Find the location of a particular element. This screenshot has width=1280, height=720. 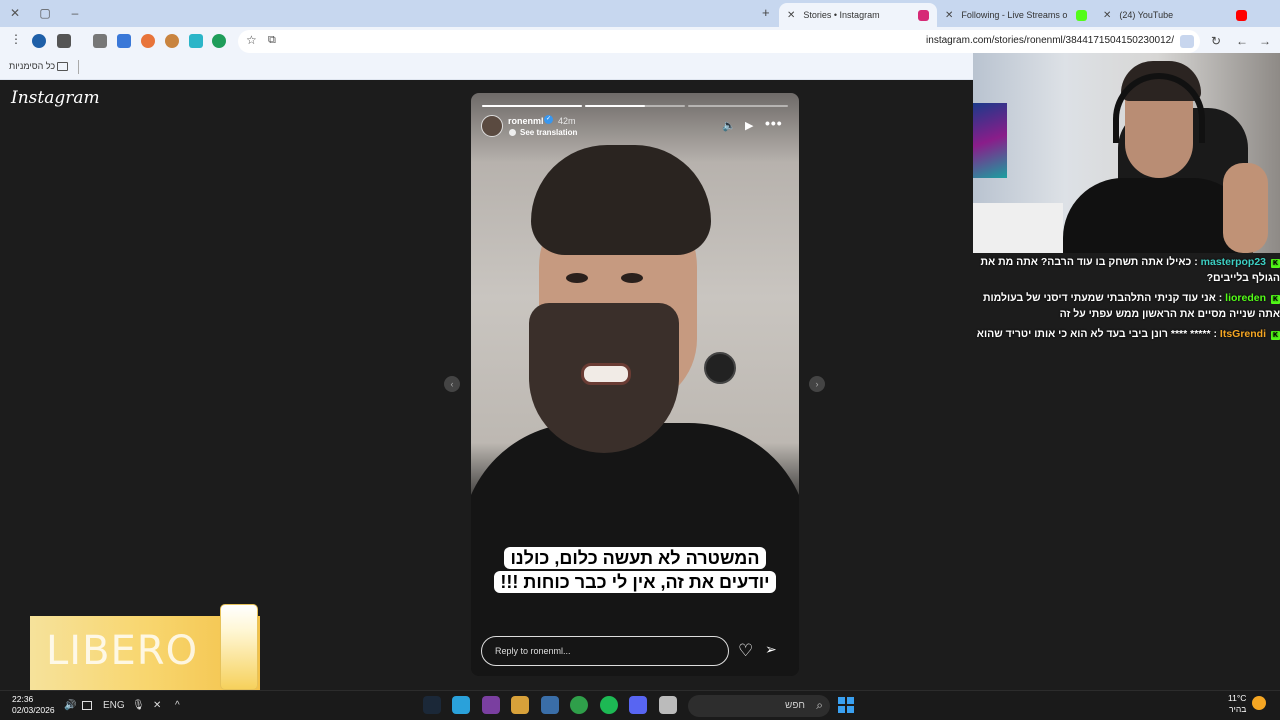

menu-icon: ⋮ is located at coordinates (16, 42).